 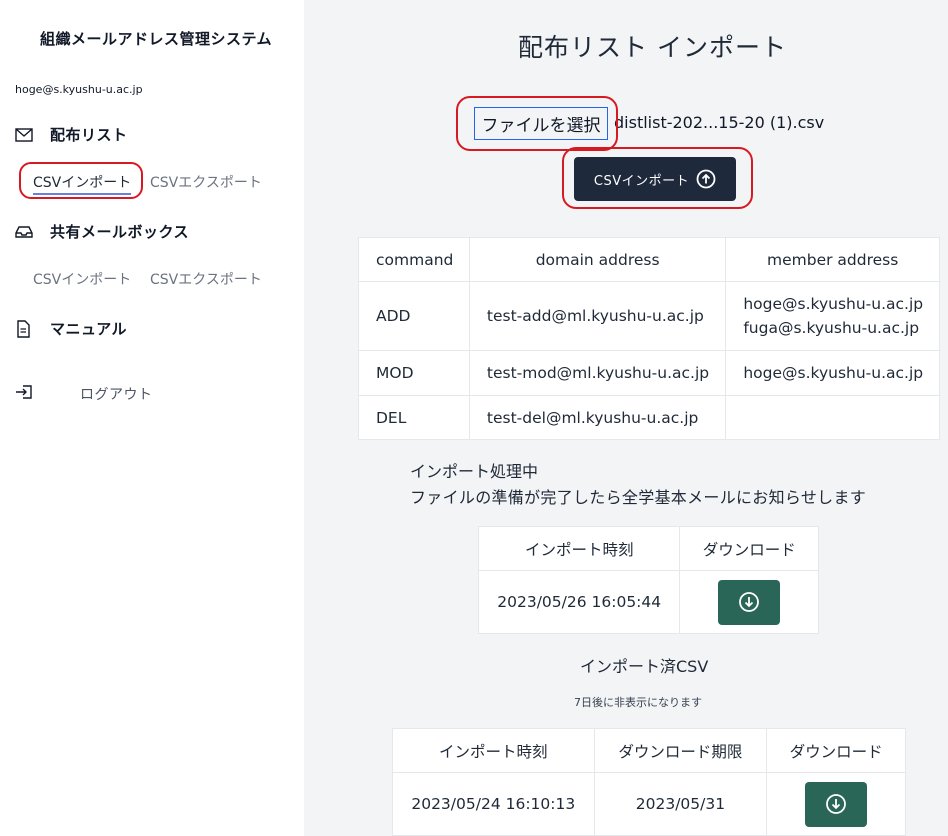 What do you see at coordinates (644, 666) in the screenshot?
I see `imported-csv-title: インポート済CSV` at bounding box center [644, 666].